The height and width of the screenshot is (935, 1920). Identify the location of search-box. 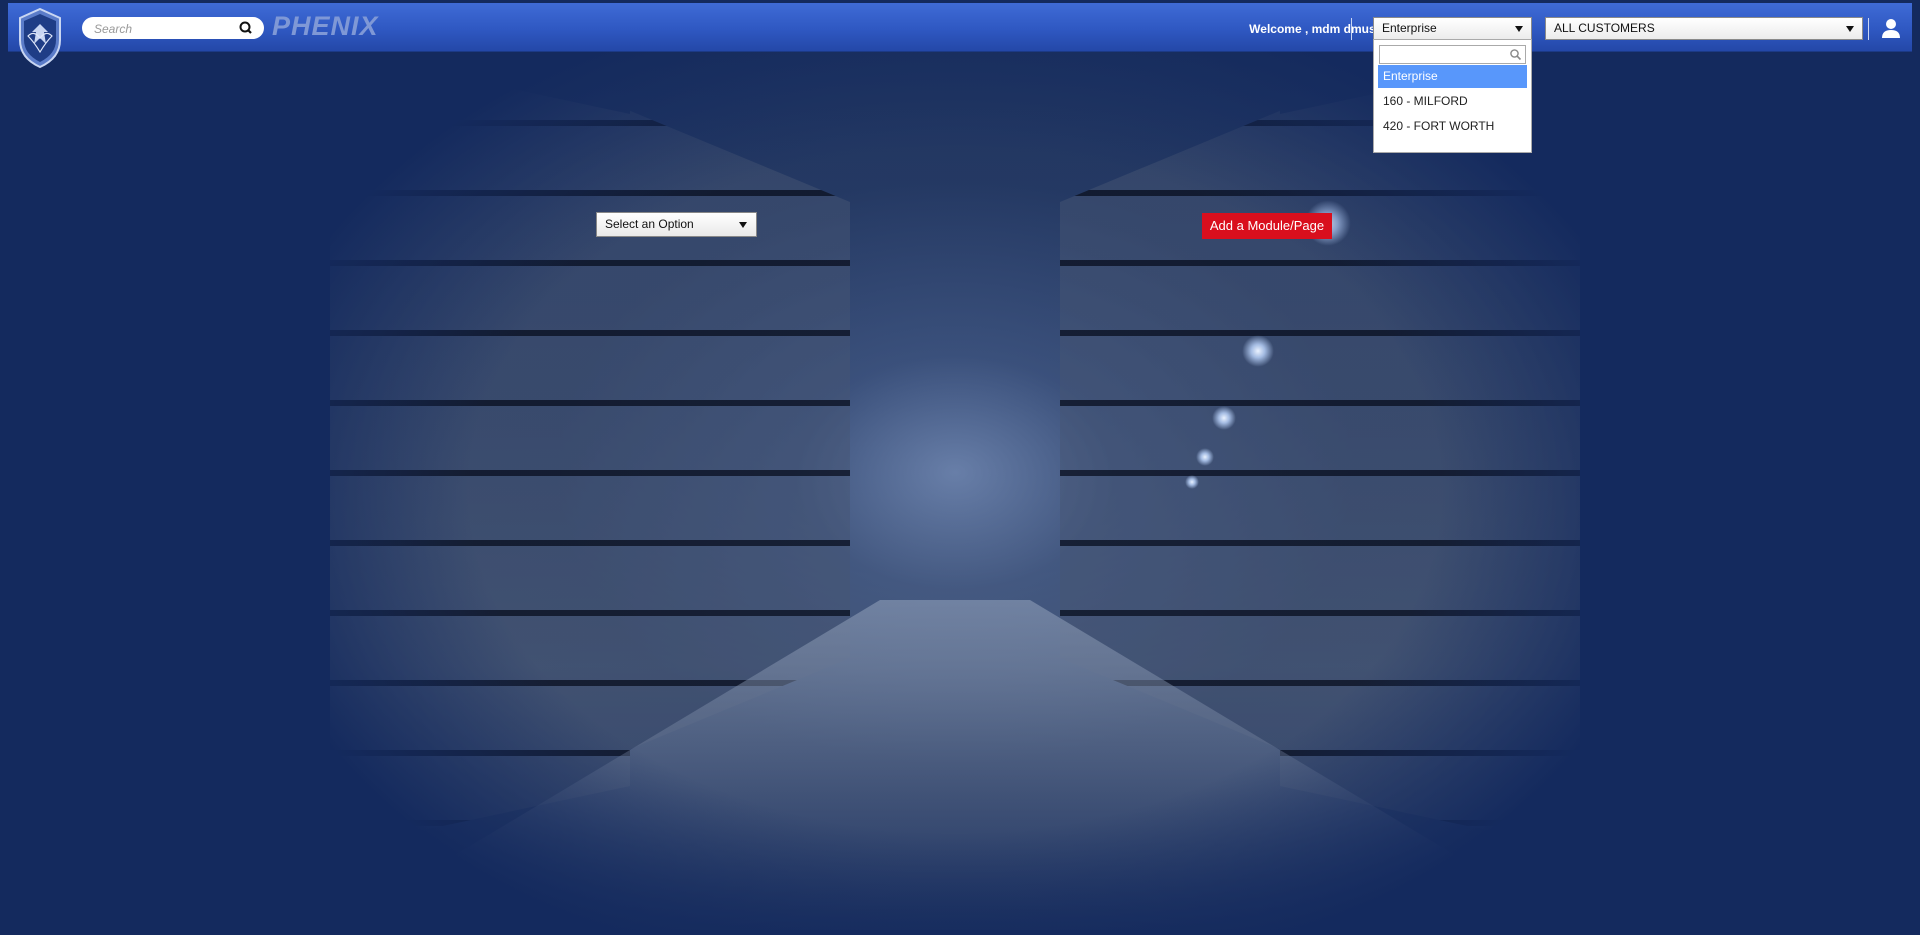
(173, 28).